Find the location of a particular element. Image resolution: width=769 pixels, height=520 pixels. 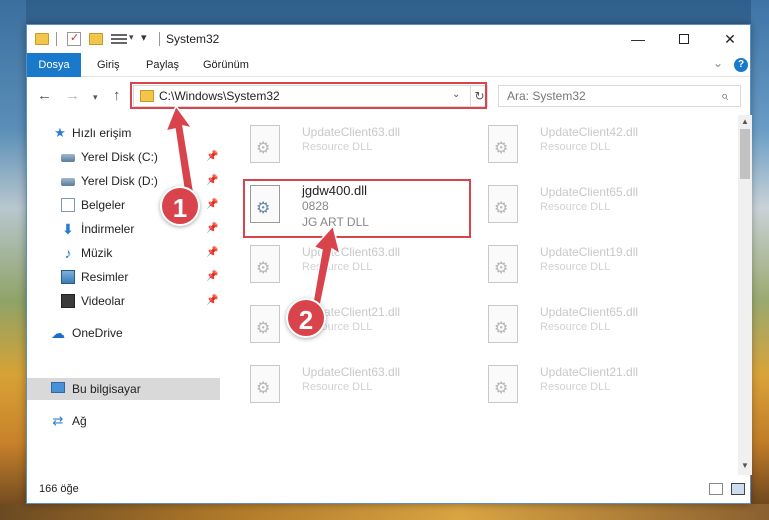

search-input: Ara: System32 is located at coordinates (546, 96).